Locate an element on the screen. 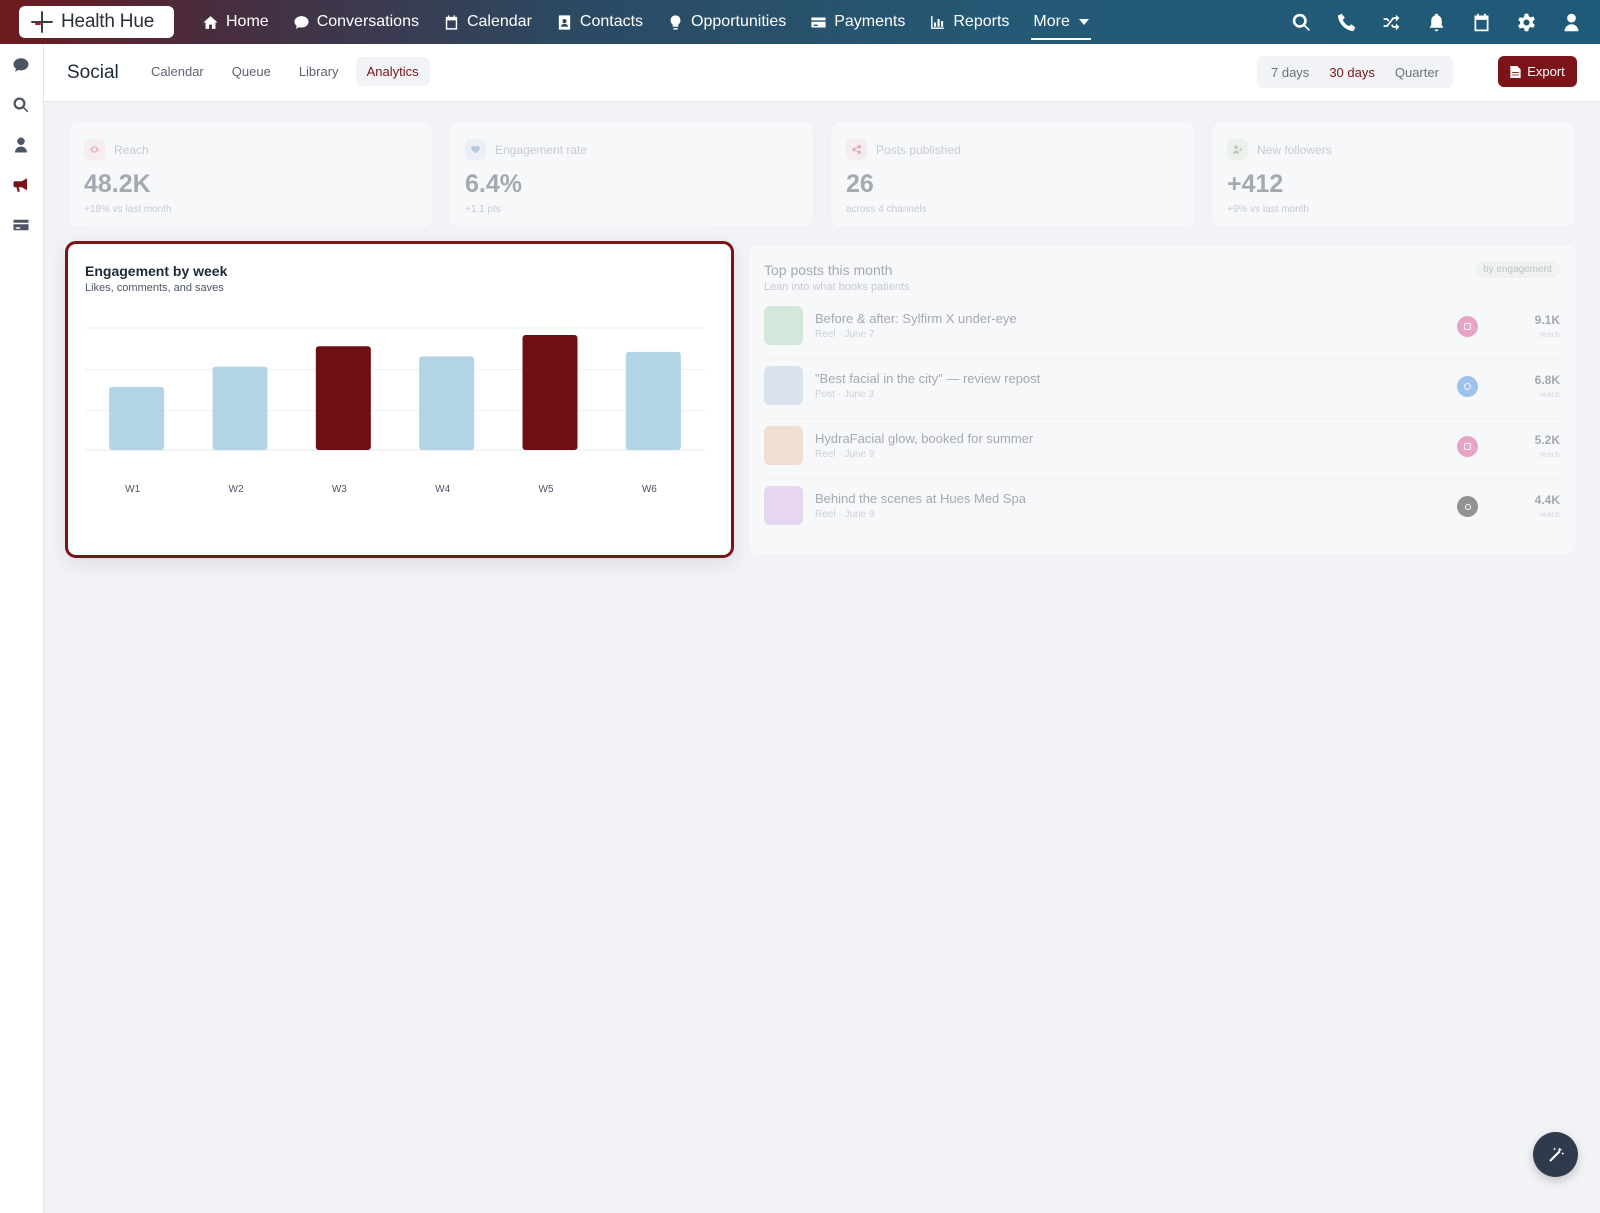  tab-analytics: Analytics is located at coordinates (392, 71).